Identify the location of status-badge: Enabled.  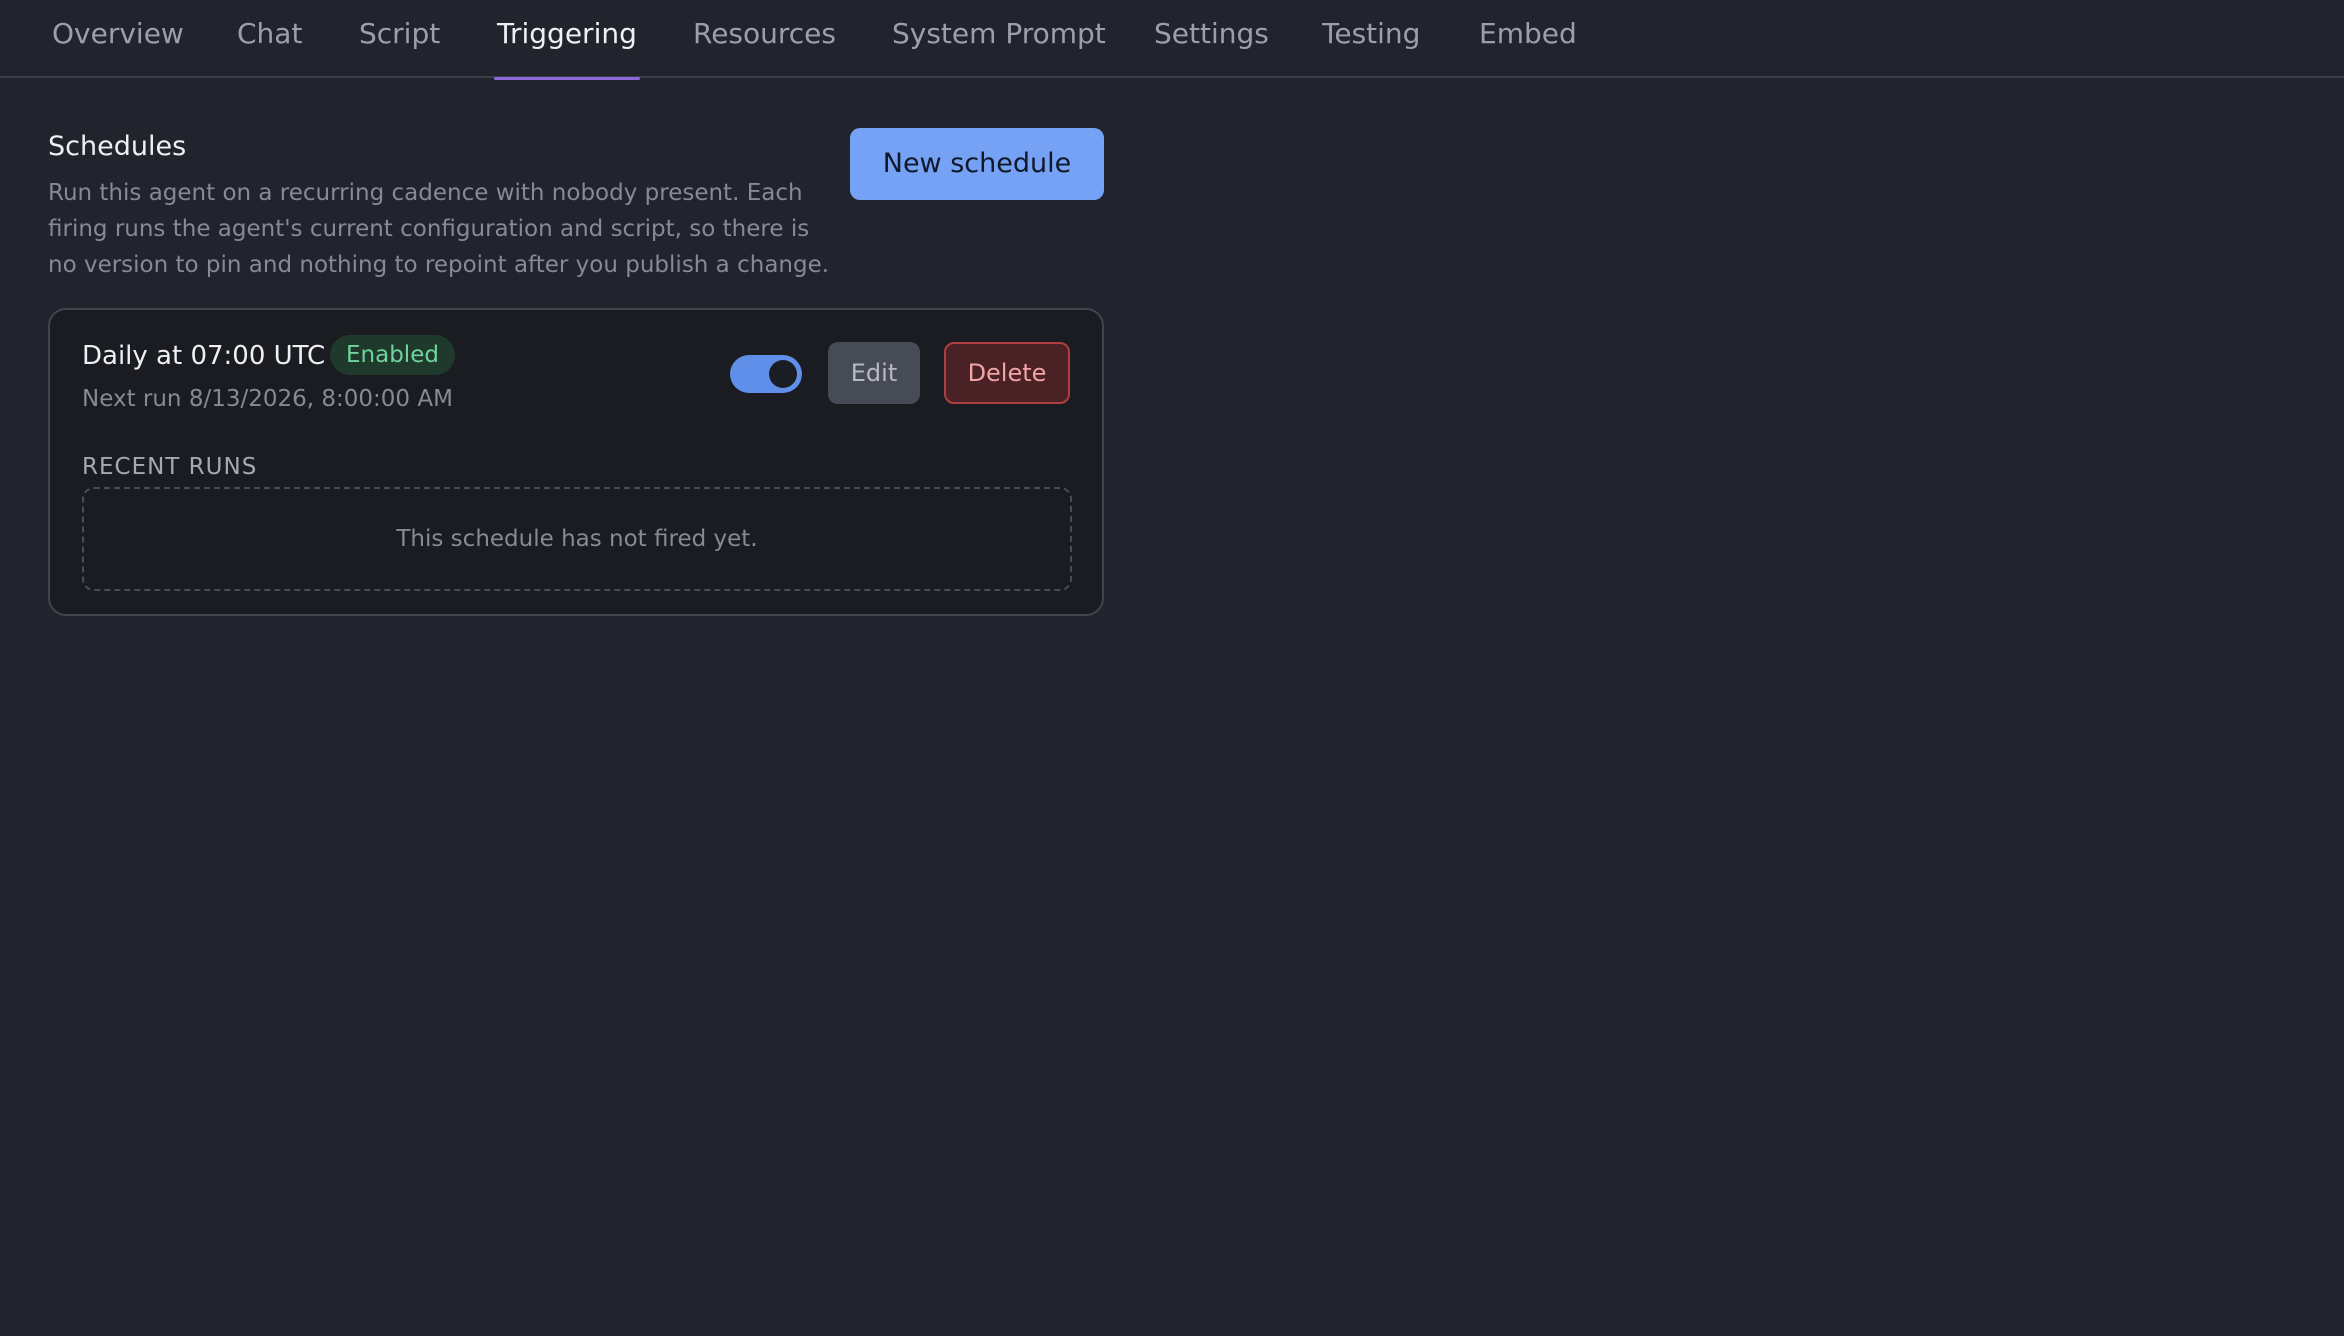
(392, 355).